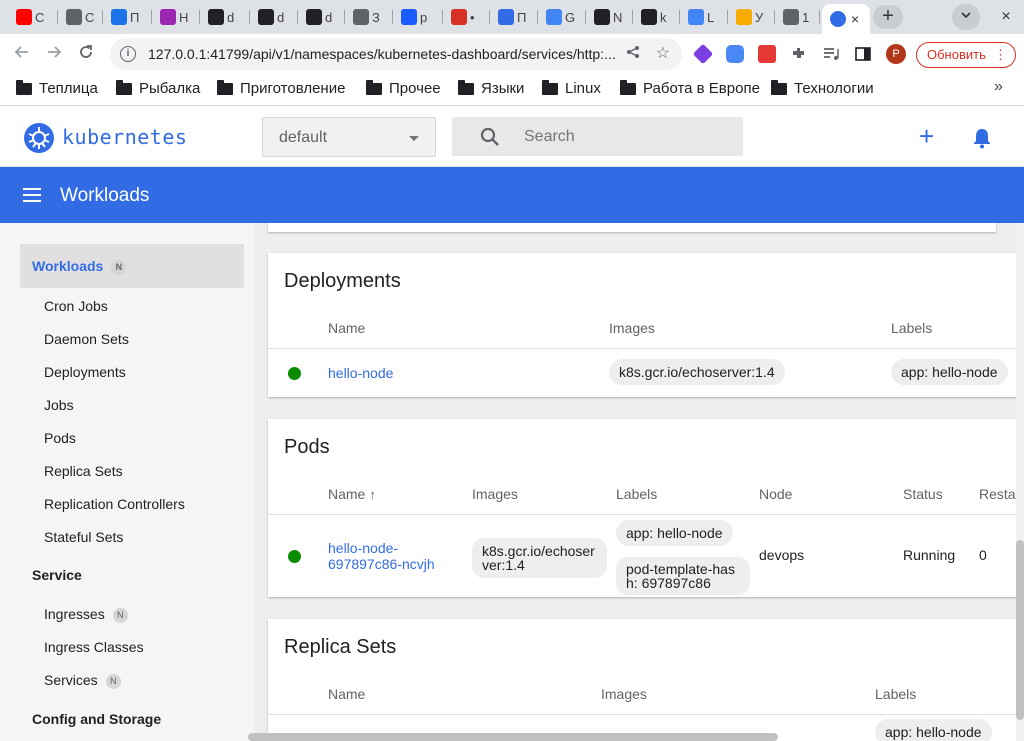 The width and height of the screenshot is (1024, 741). What do you see at coordinates (381, 556) in the screenshot?
I see `pod-name-link: hello-node- 697897c86-ncvjh` at bounding box center [381, 556].